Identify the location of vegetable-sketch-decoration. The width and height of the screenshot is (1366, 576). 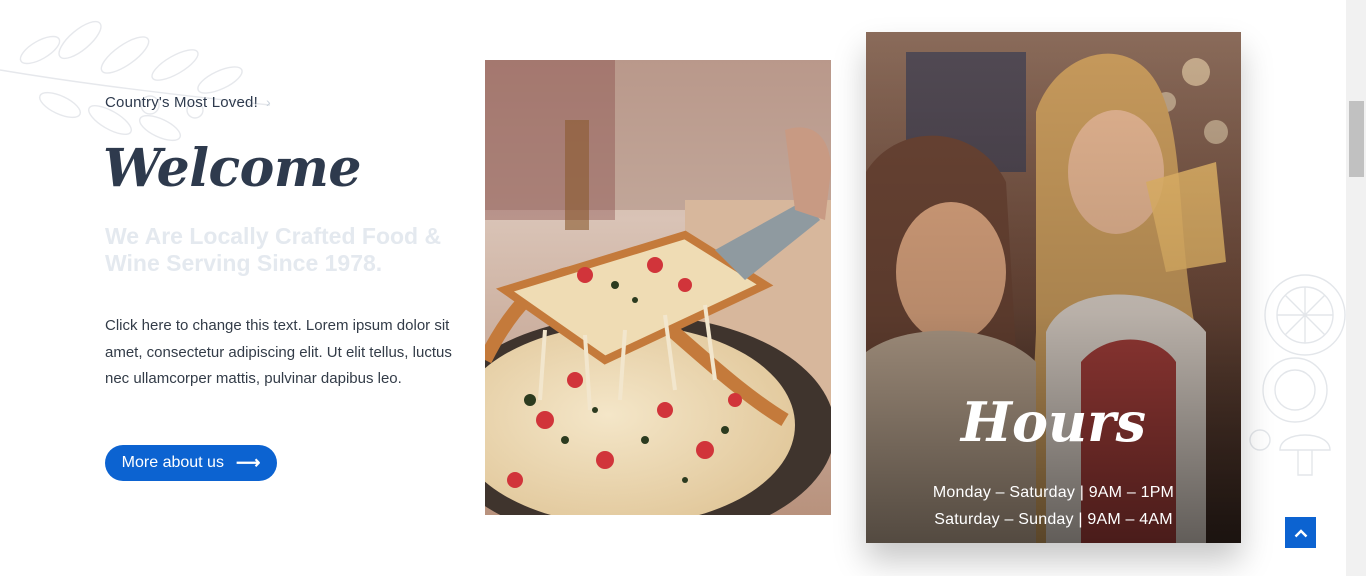
(1297, 375).